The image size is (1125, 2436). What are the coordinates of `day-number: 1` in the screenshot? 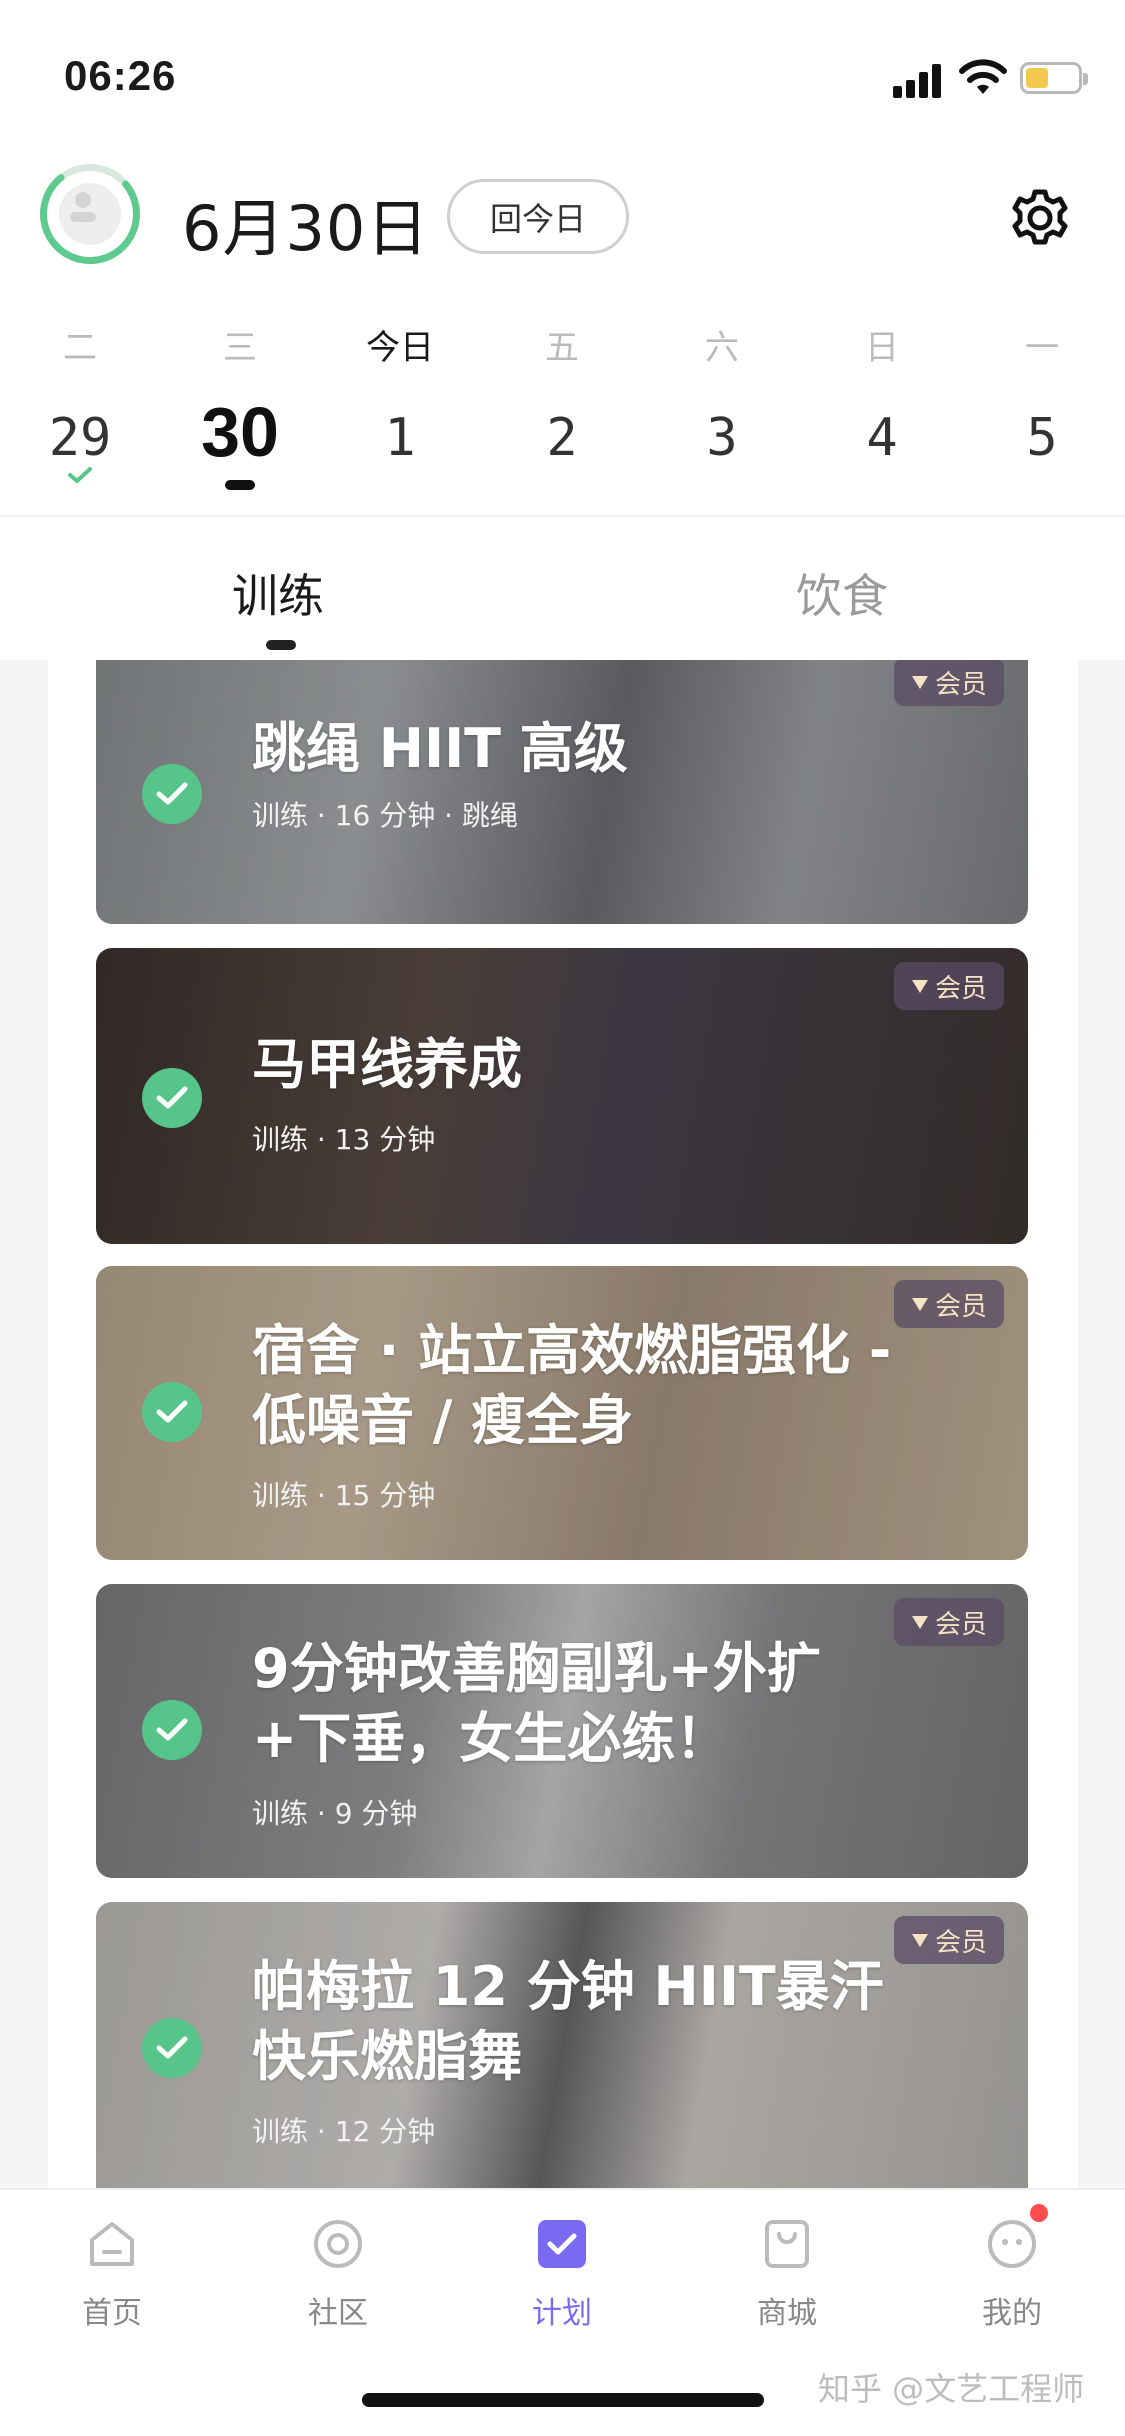 It's located at (400, 438).